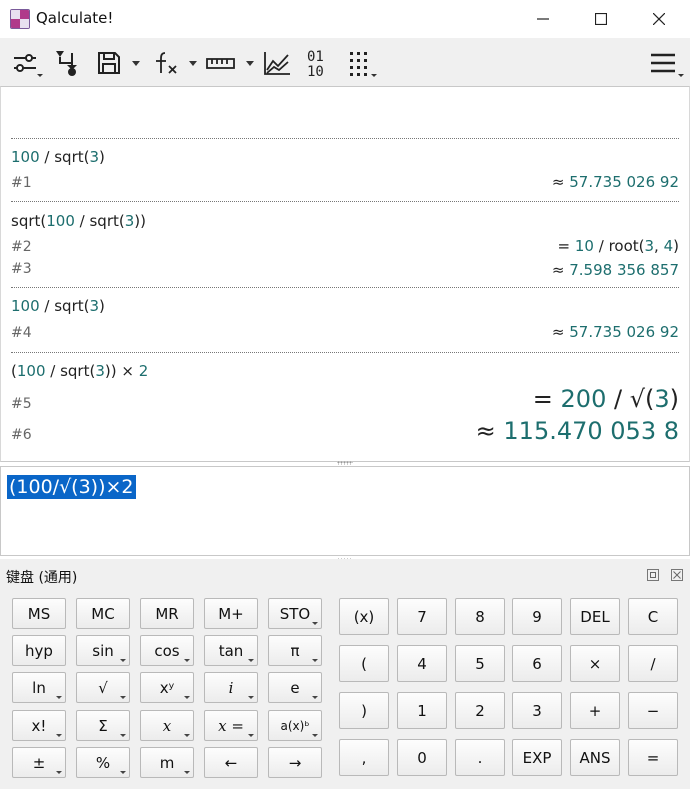 The height and width of the screenshot is (789, 690). What do you see at coordinates (167, 762) in the screenshot?
I see `key-4-2: m` at bounding box center [167, 762].